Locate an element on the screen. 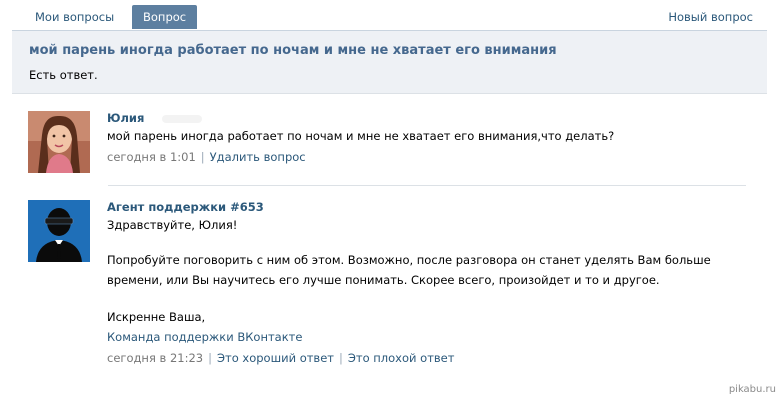 The image size is (782, 401). answer-time: сегодня в 21:23 is located at coordinates (155, 358).